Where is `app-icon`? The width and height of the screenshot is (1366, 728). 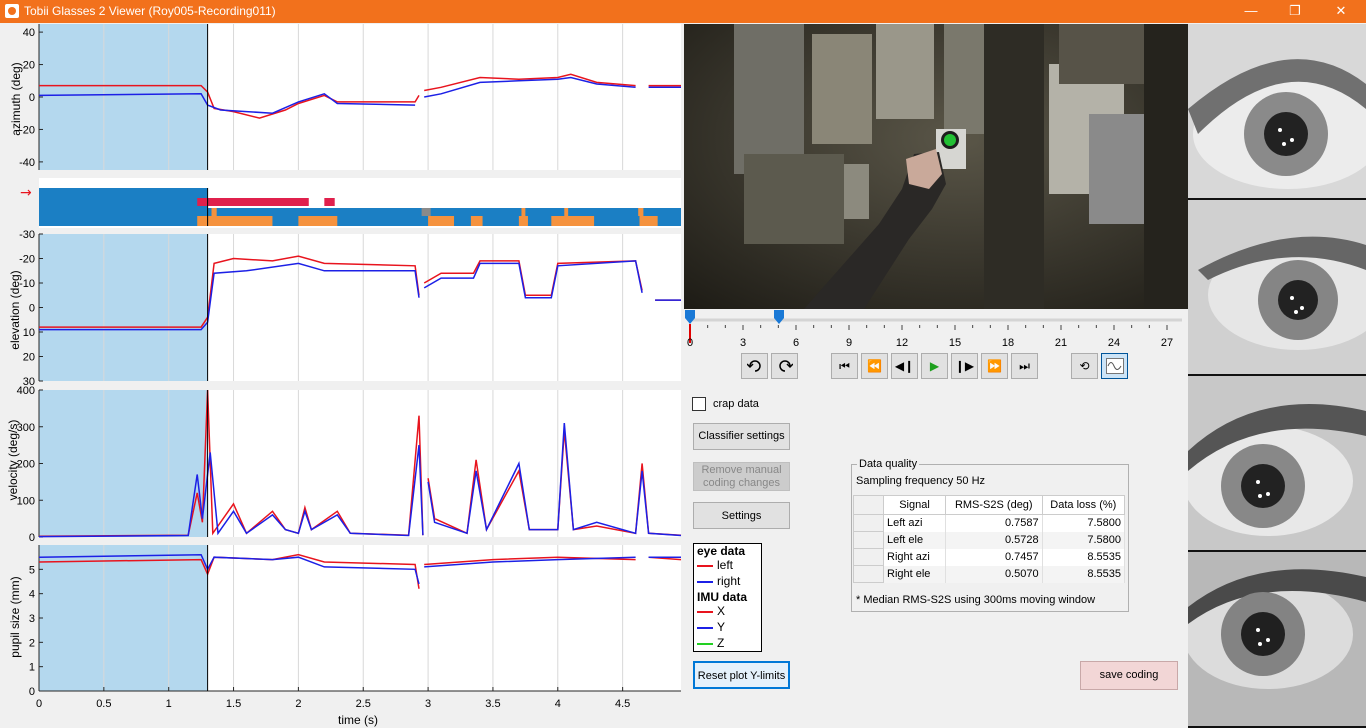
app-icon is located at coordinates (12, 11).